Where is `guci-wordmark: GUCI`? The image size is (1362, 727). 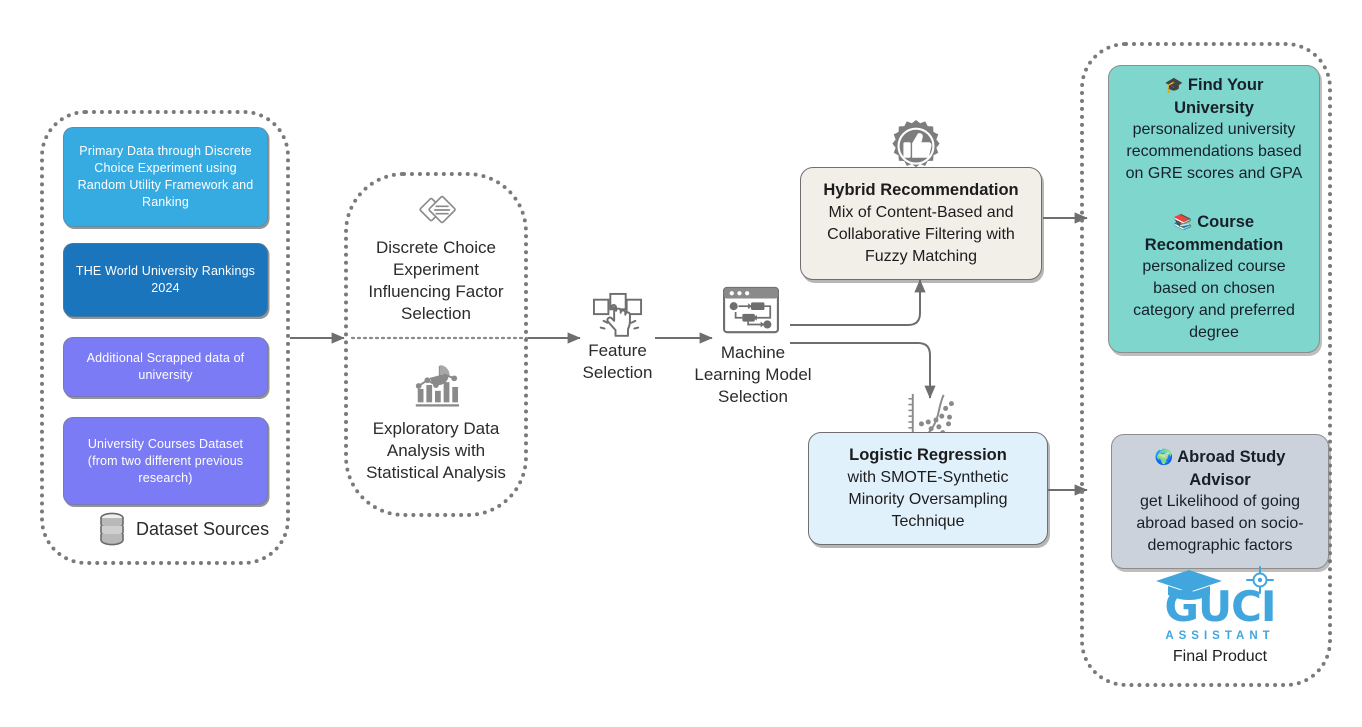 guci-wordmark: GUCI is located at coordinates (1220, 606).